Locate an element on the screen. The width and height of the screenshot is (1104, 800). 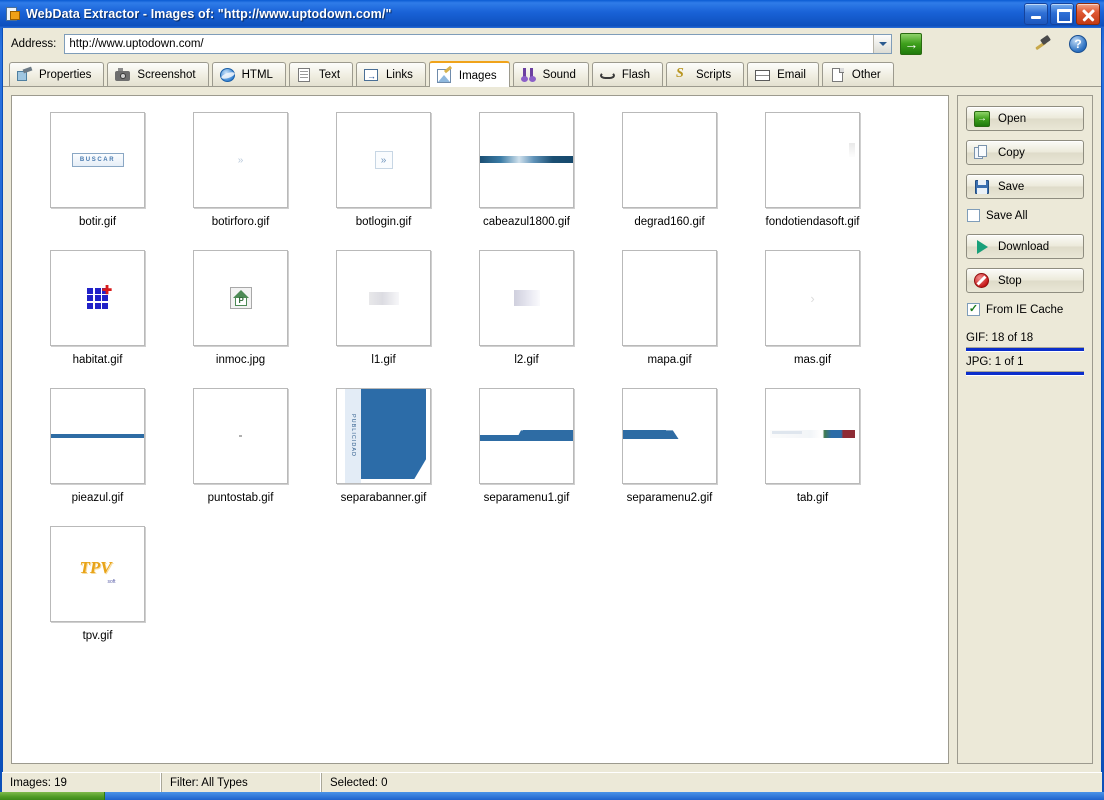
thumbnail-preview: ✚ is located at coordinates (97, 298).